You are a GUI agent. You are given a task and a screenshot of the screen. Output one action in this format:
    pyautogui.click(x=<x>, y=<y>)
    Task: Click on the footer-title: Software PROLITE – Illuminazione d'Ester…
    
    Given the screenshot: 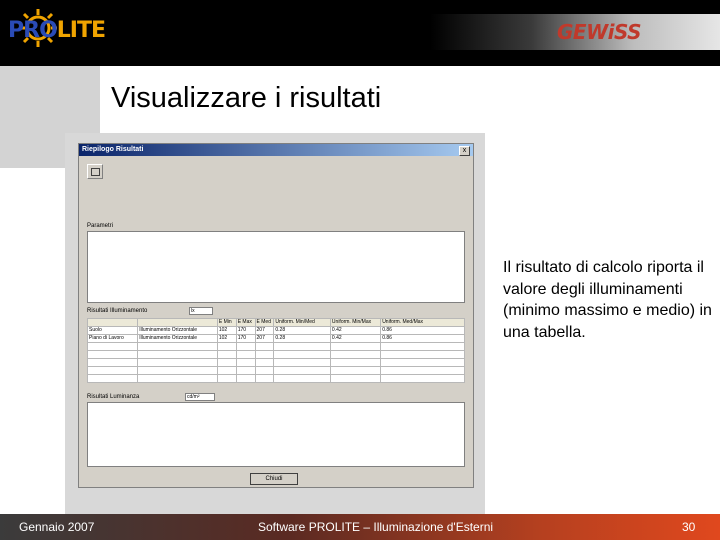 What is the action you would take?
    pyautogui.click(x=376, y=527)
    